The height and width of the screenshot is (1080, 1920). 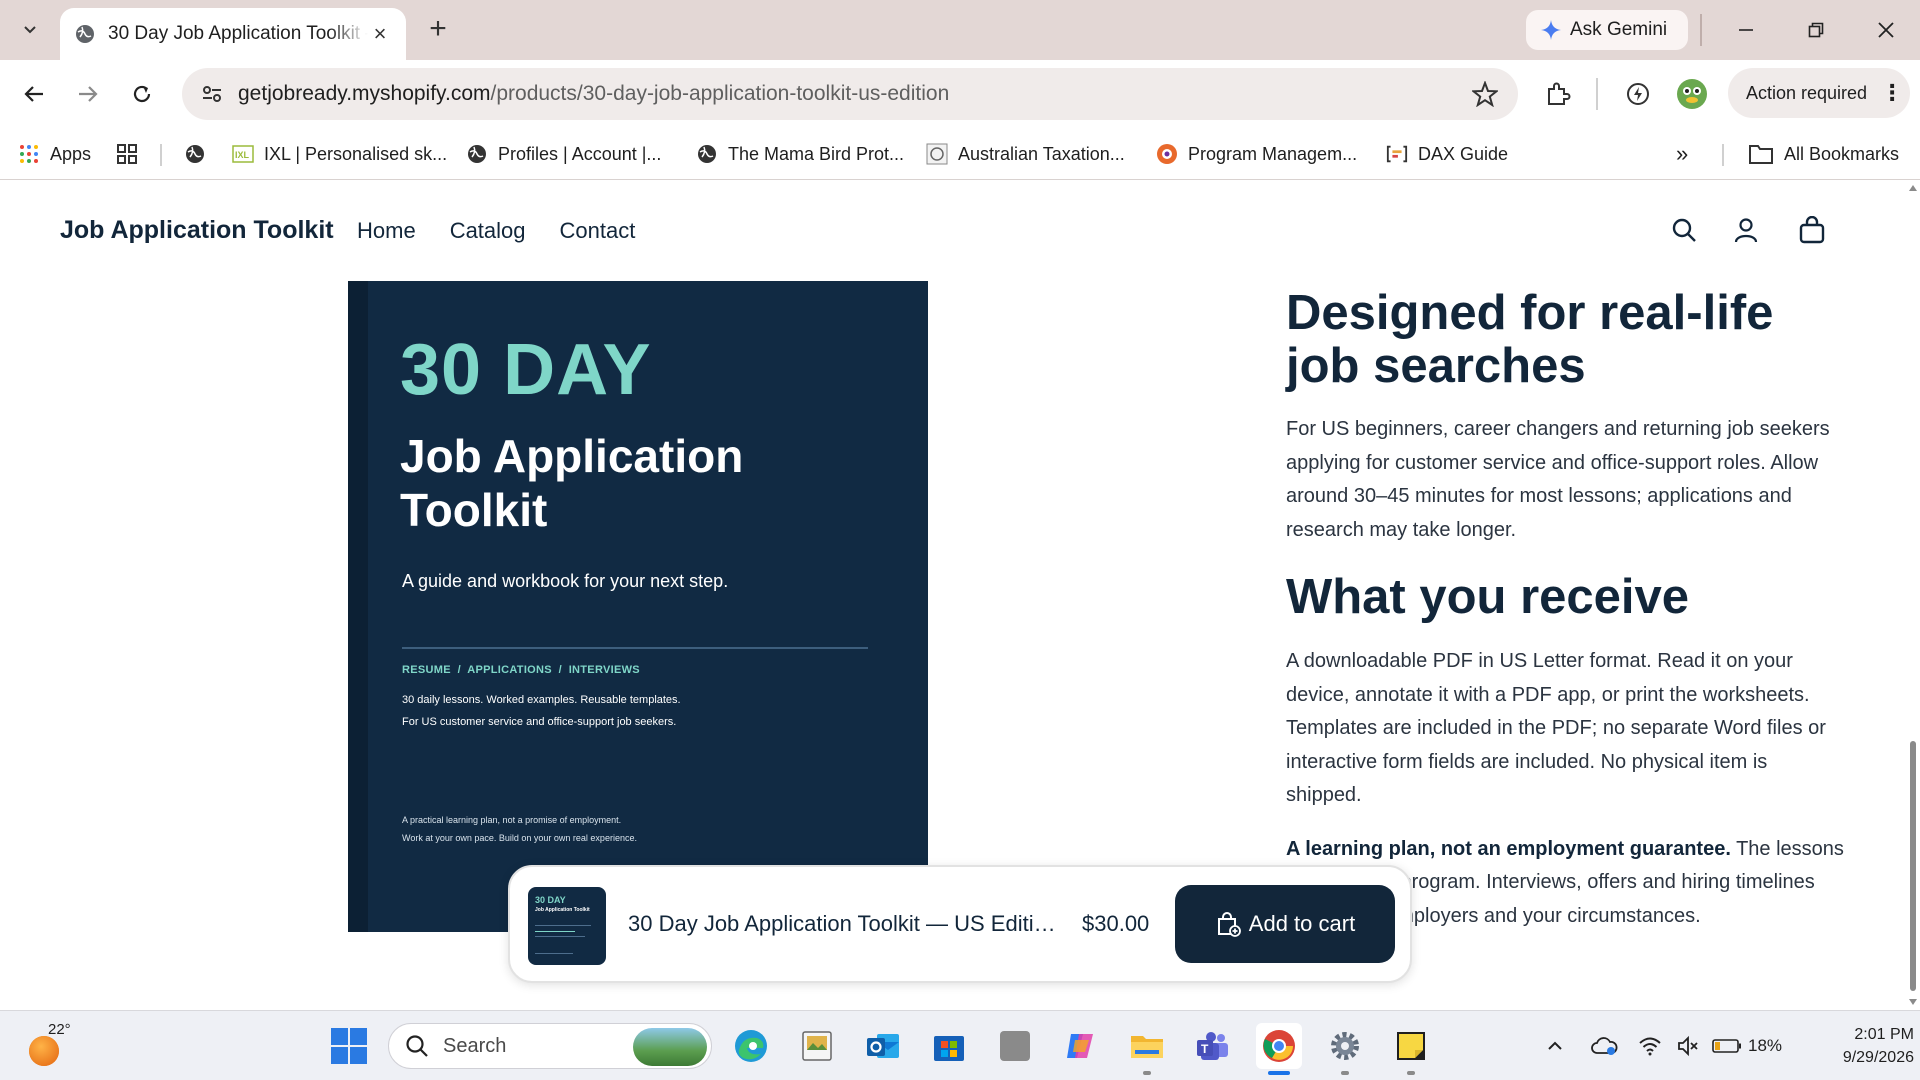 What do you see at coordinates (1555, 1045) in the screenshot?
I see `tray-overflow` at bounding box center [1555, 1045].